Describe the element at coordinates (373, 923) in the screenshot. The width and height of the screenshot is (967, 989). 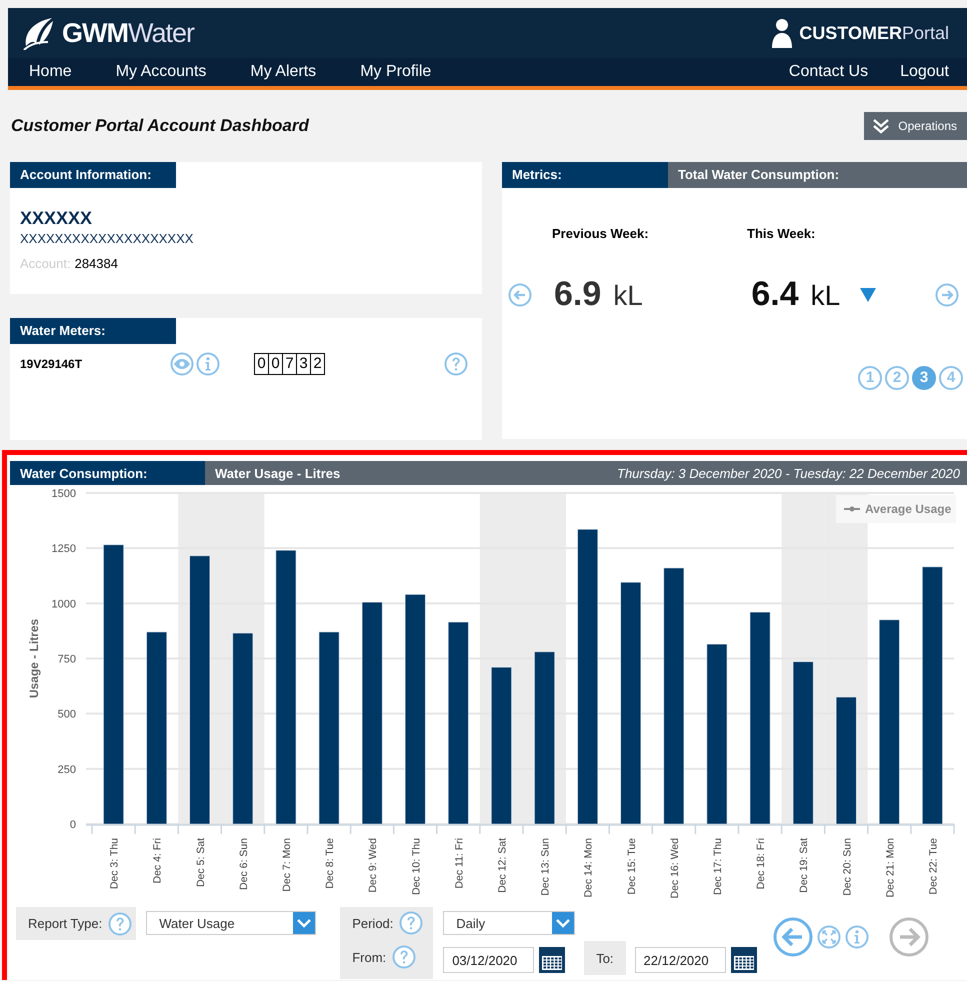
I see `field-label: Period:` at that location.